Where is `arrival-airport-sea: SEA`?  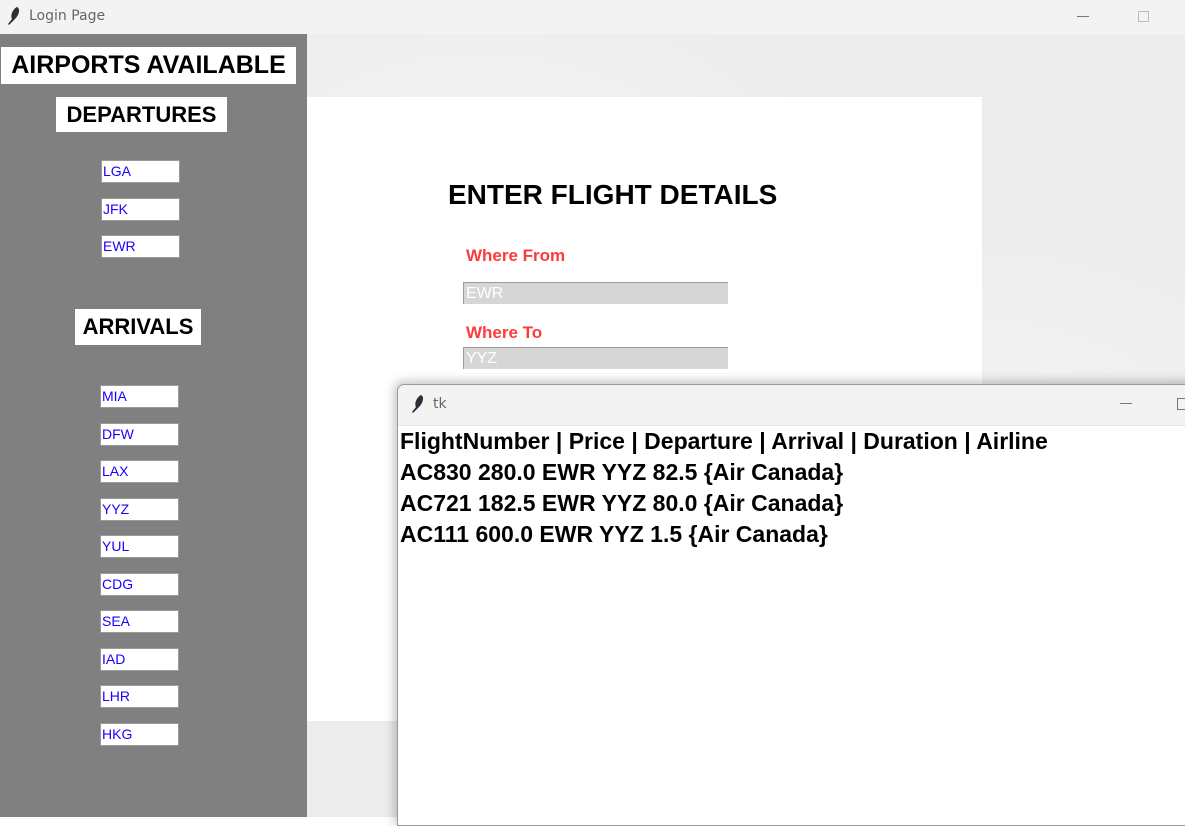 arrival-airport-sea: SEA is located at coordinates (139, 621).